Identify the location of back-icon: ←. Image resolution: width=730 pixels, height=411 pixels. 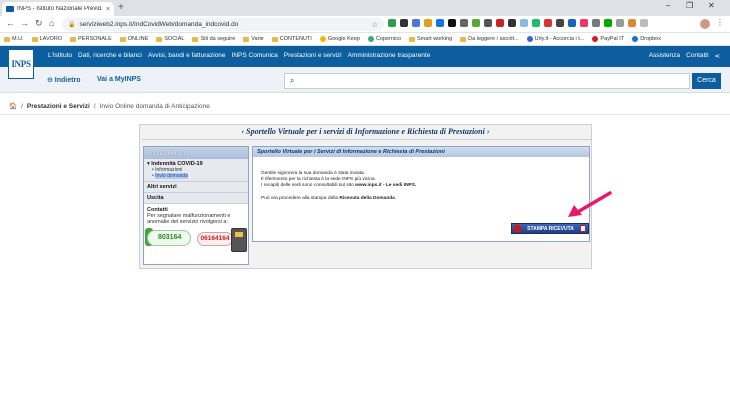
(10, 23).